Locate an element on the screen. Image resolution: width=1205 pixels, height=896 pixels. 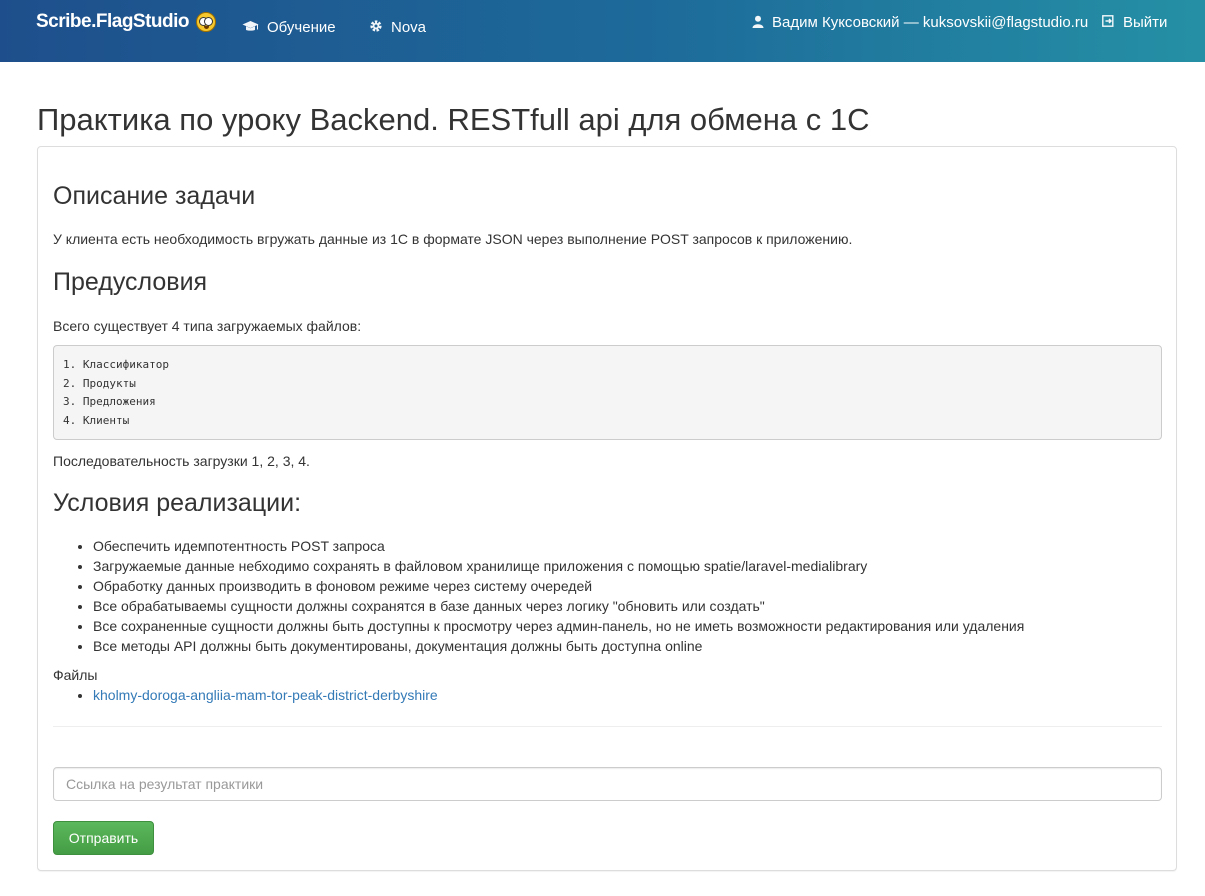
graduation-cap-icon is located at coordinates (250, 28).